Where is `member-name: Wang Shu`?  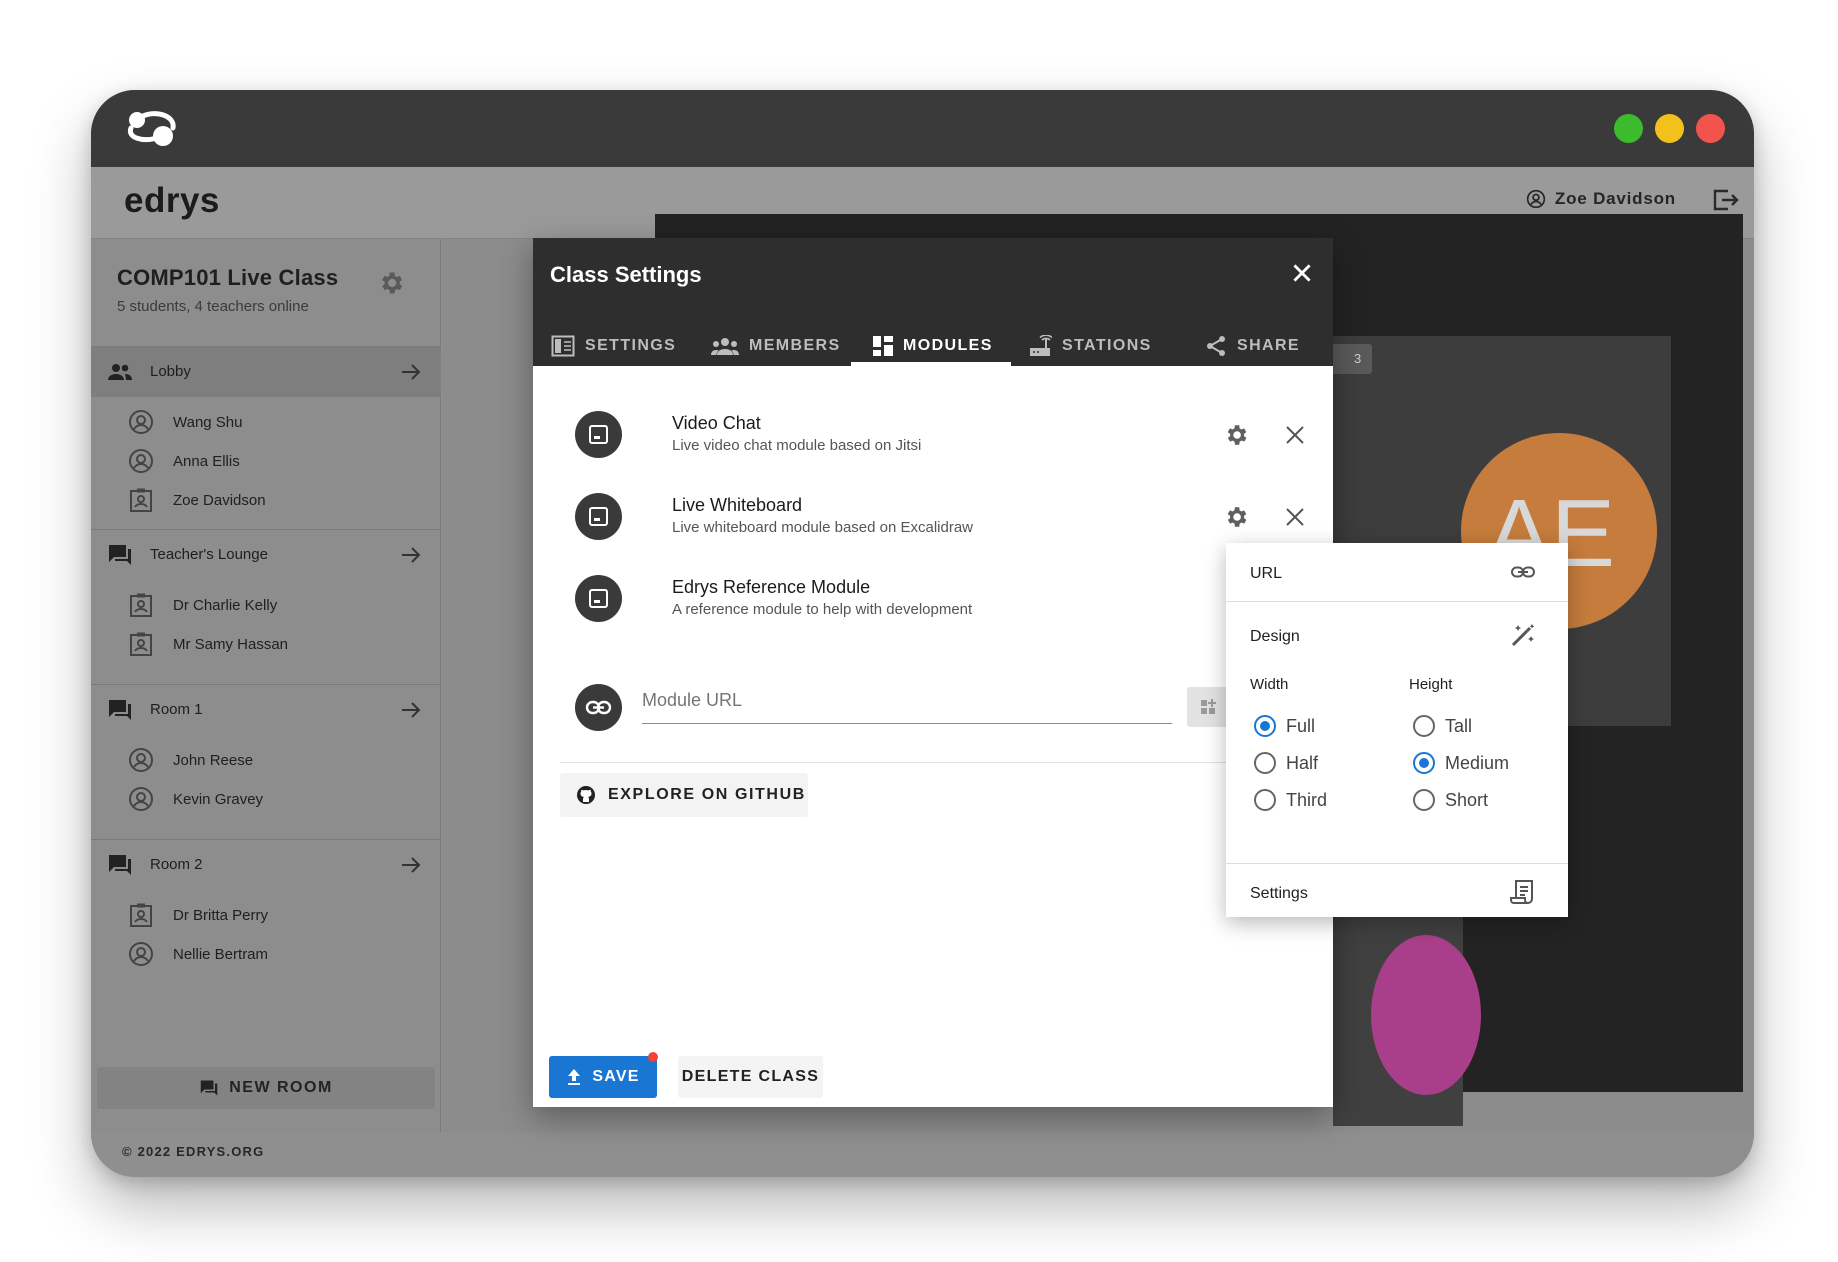
member-name: Wang Shu is located at coordinates (208, 422).